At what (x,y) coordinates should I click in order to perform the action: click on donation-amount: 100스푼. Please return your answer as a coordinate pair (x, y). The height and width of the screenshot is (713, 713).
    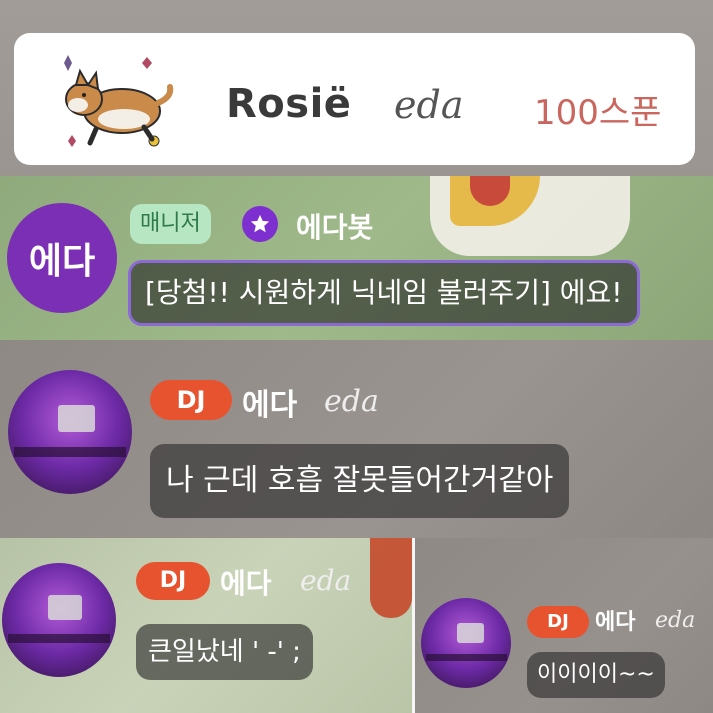
    Looking at the image, I should click on (598, 113).